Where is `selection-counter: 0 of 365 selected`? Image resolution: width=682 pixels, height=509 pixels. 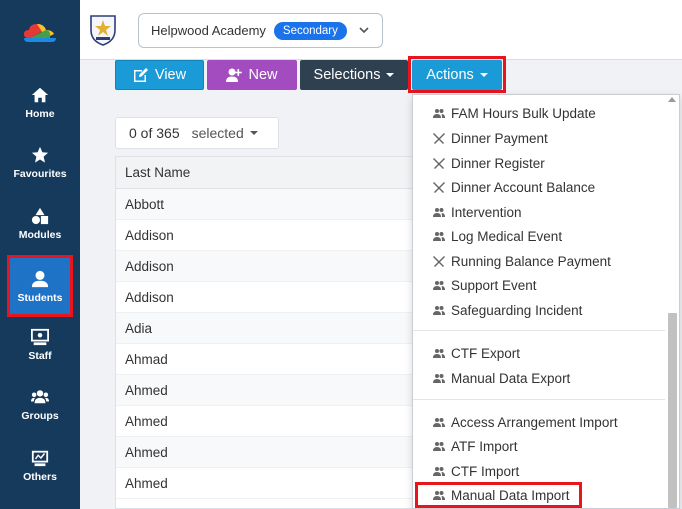 selection-counter: 0 of 365 selected is located at coordinates (197, 133).